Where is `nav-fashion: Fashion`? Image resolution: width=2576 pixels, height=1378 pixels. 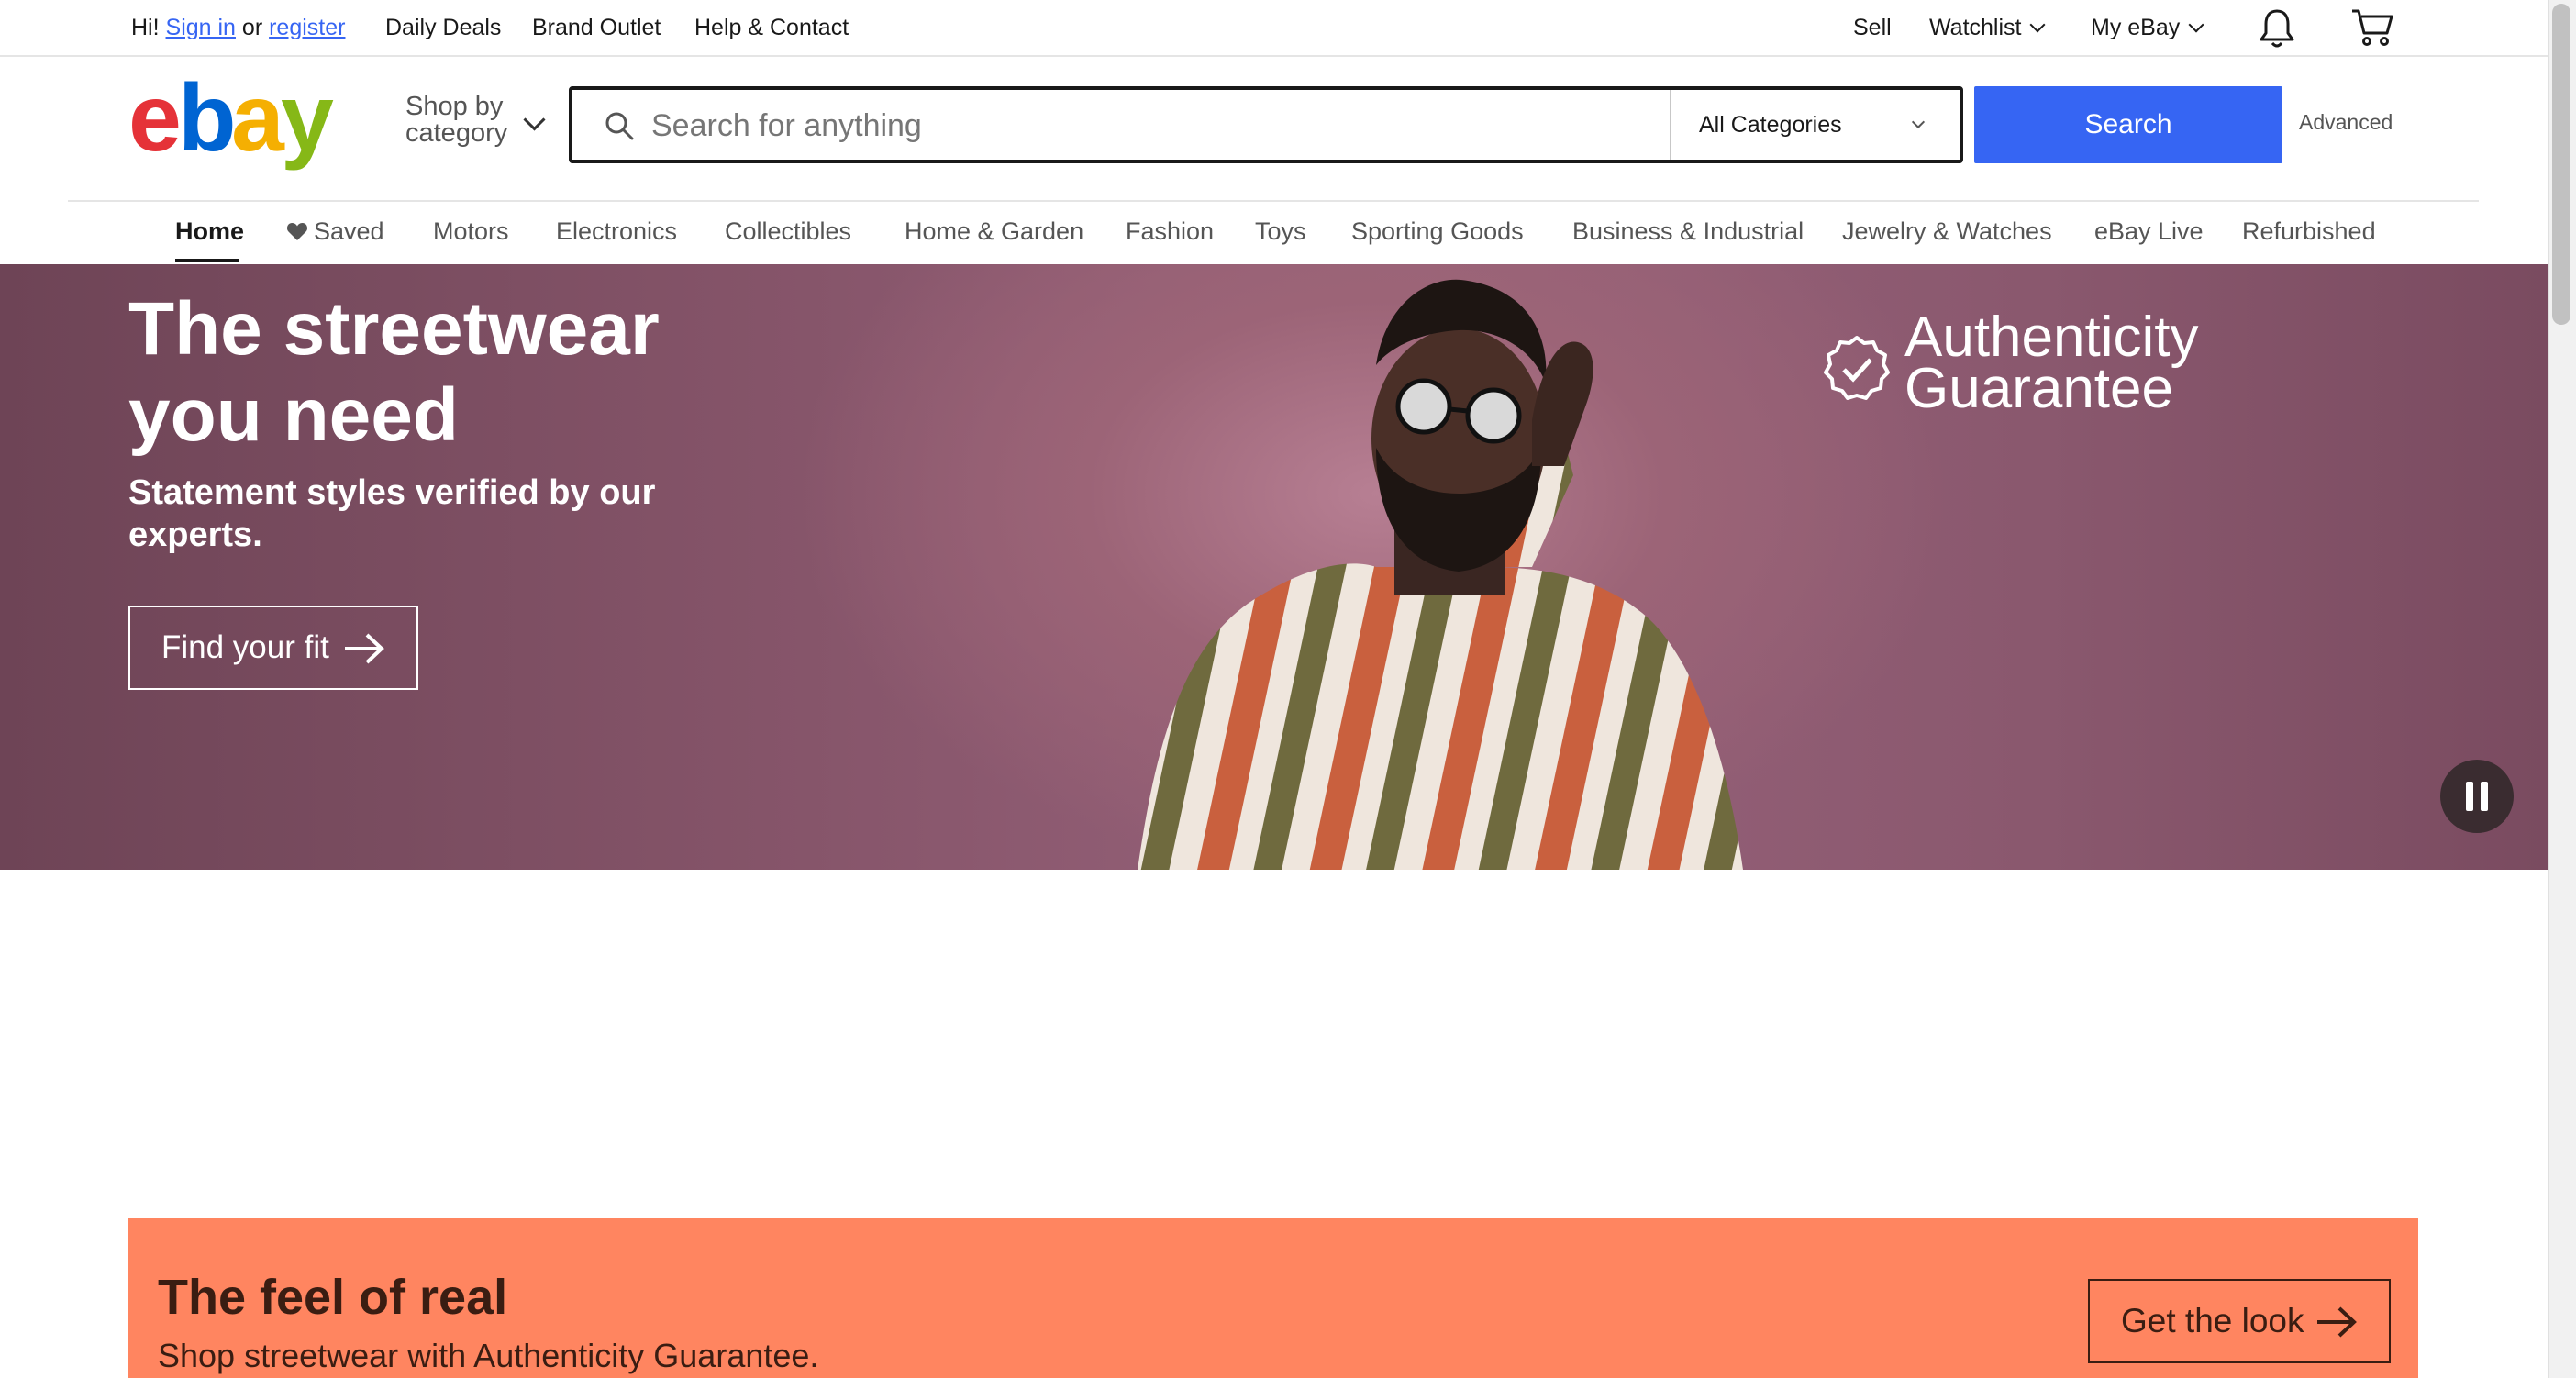
nav-fashion: Fashion is located at coordinates (1170, 232).